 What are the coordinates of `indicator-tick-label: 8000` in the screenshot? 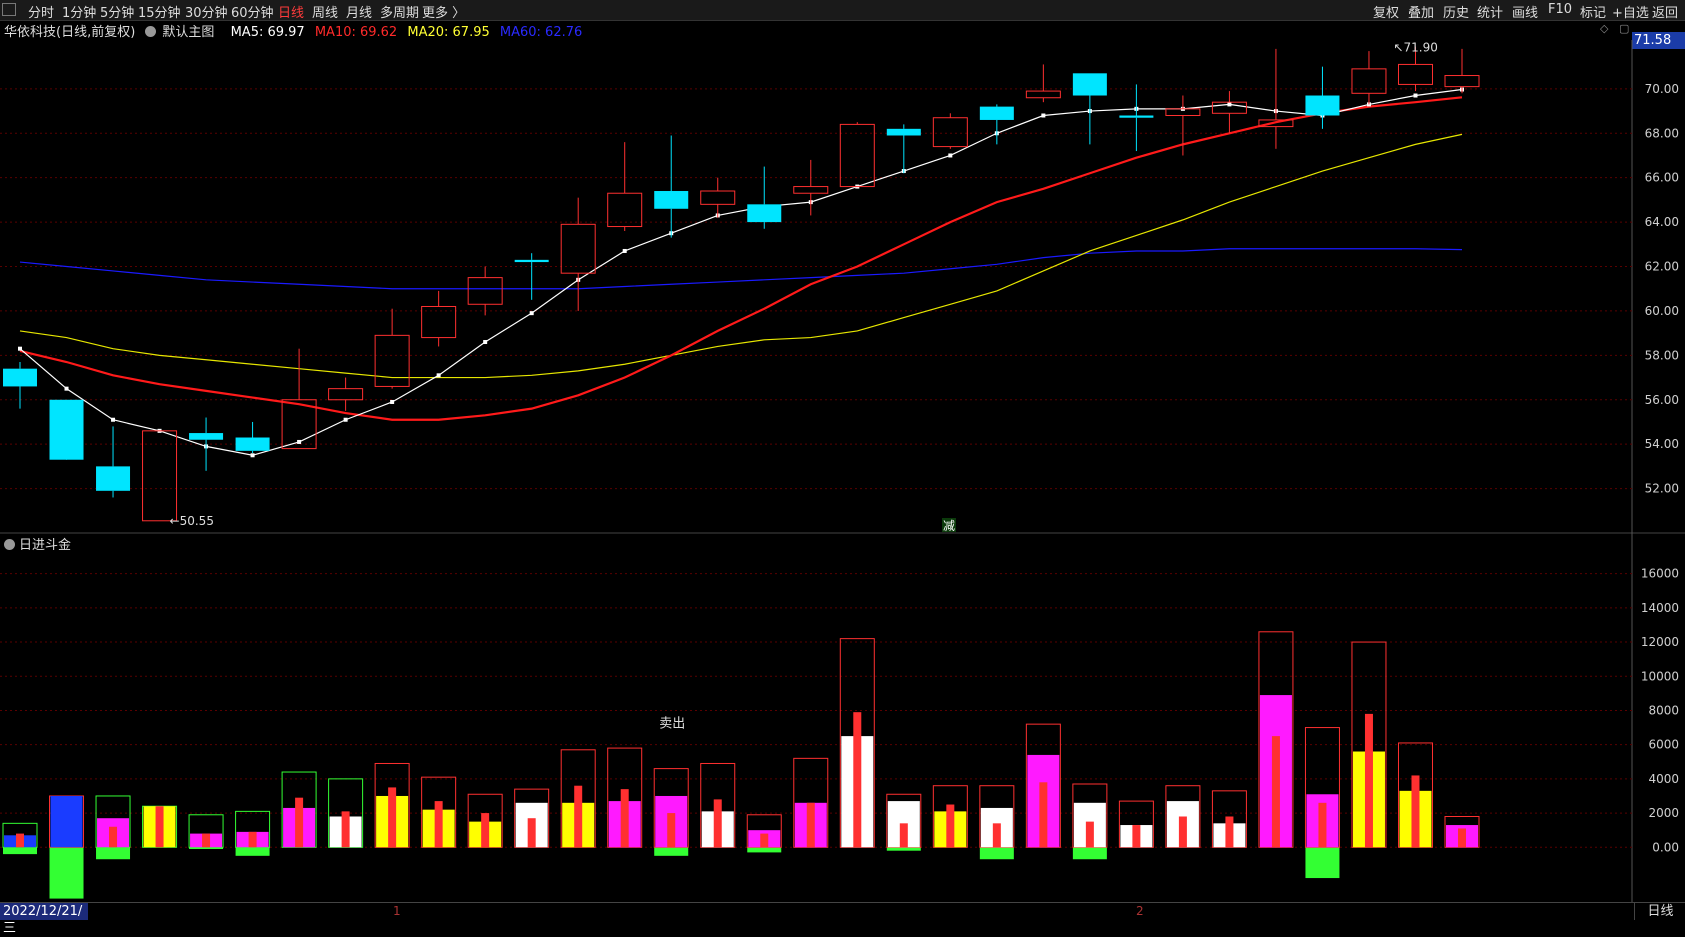 It's located at (1663, 710).